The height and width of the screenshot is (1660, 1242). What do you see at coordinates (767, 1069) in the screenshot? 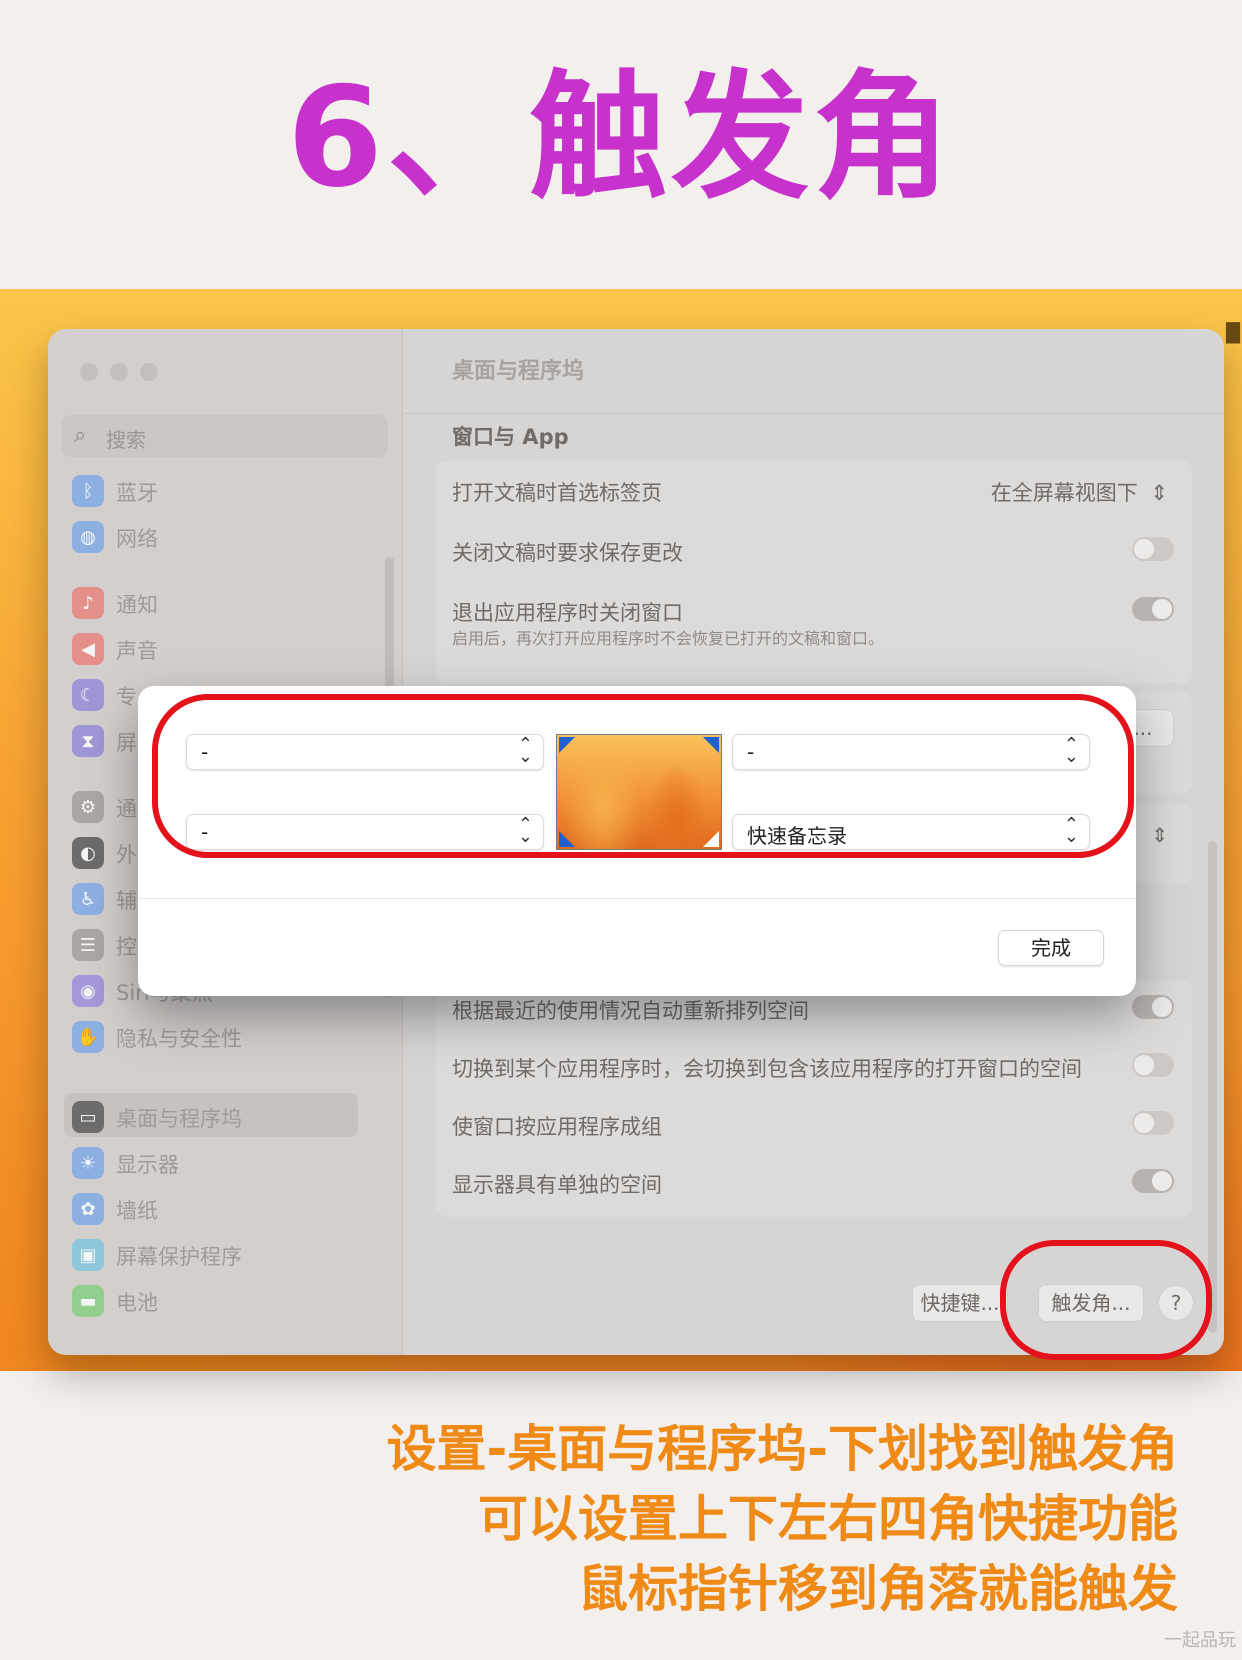
I see `setting-label: 切换到某个应用程序时，会切换到包含该应用程序的打开窗口的空间` at bounding box center [767, 1069].